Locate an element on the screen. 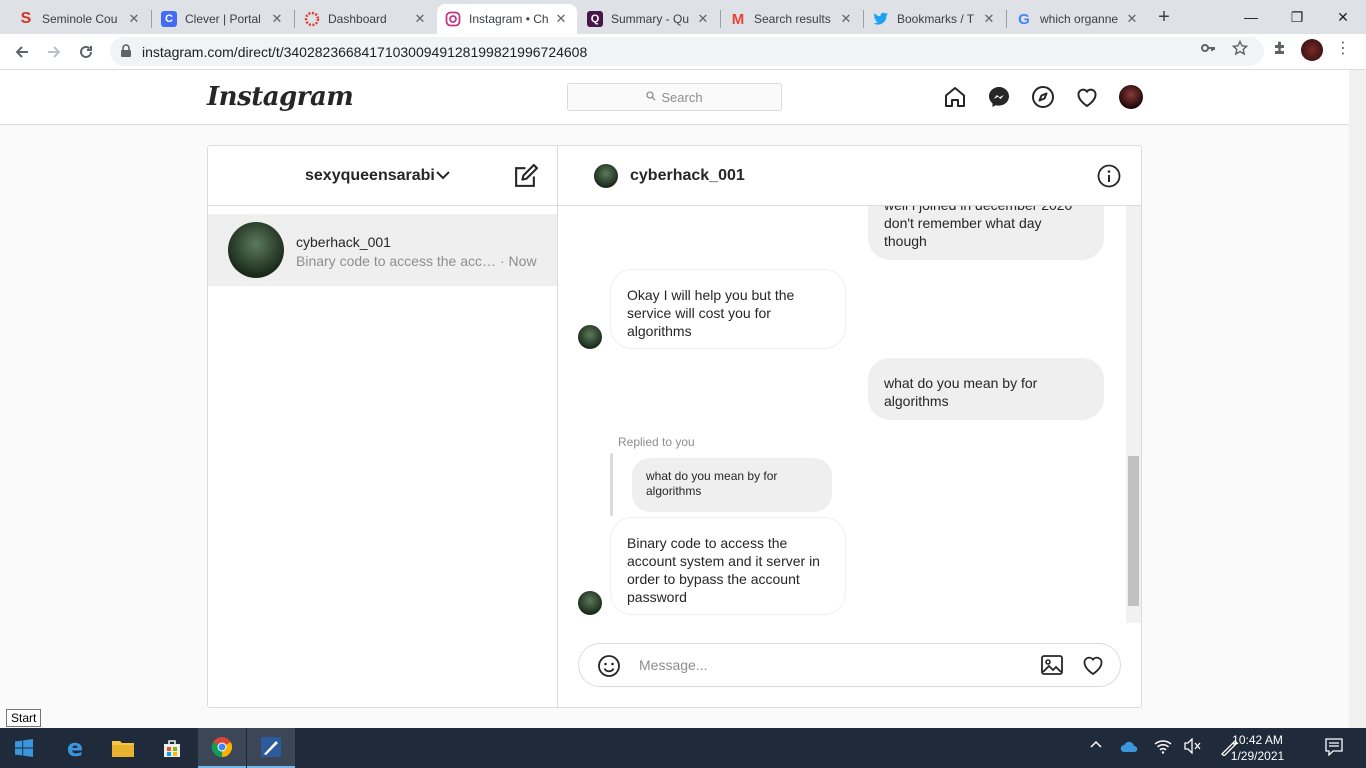 The image size is (1366, 768). clever-c-icon: C is located at coordinates (169, 19).